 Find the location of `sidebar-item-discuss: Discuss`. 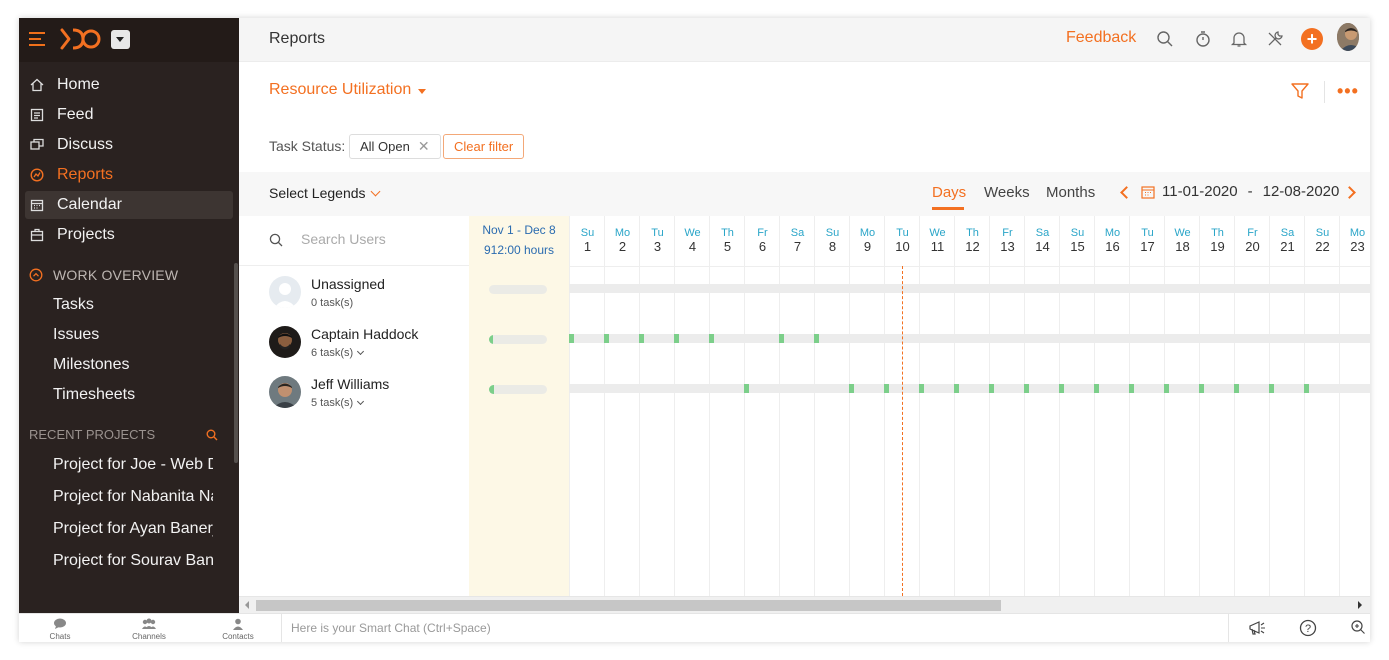

sidebar-item-discuss: Discuss is located at coordinates (129, 145).